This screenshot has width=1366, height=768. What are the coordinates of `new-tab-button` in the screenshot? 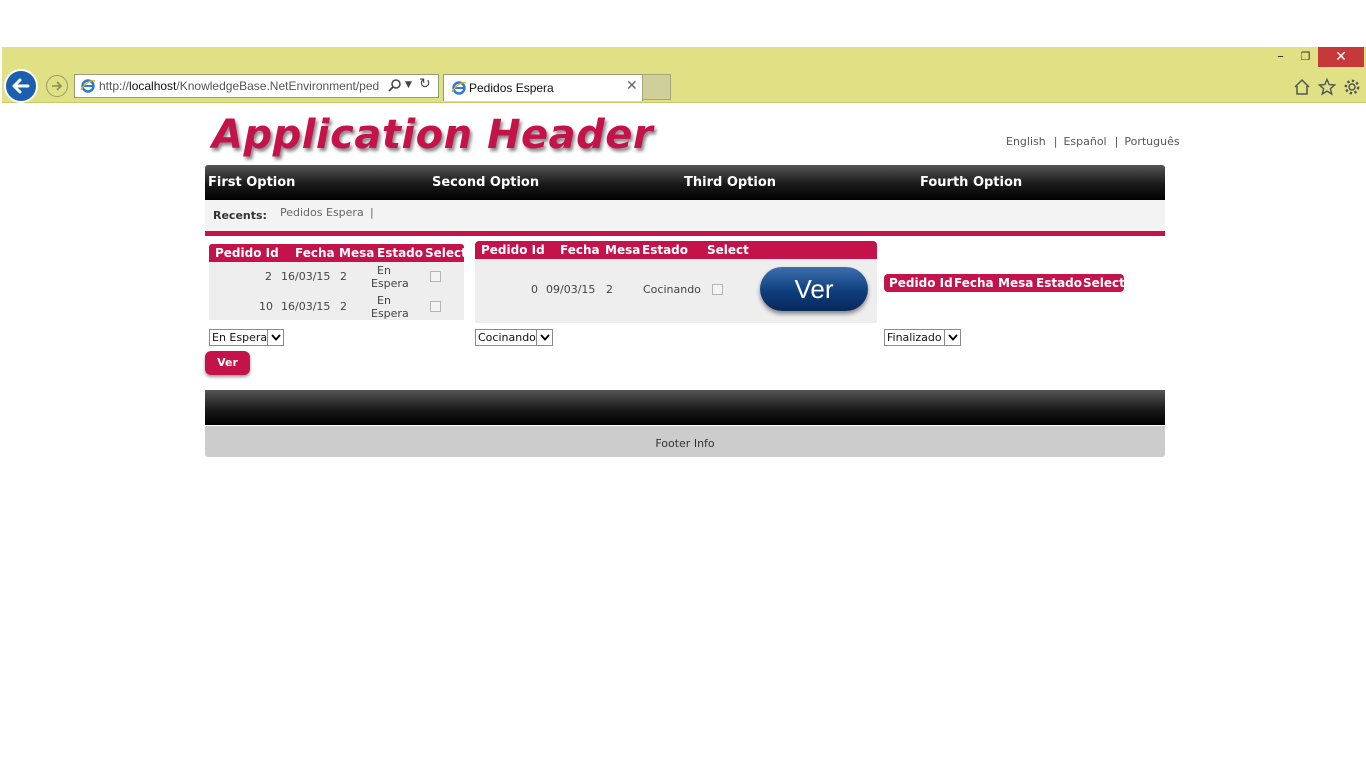 It's located at (656, 87).